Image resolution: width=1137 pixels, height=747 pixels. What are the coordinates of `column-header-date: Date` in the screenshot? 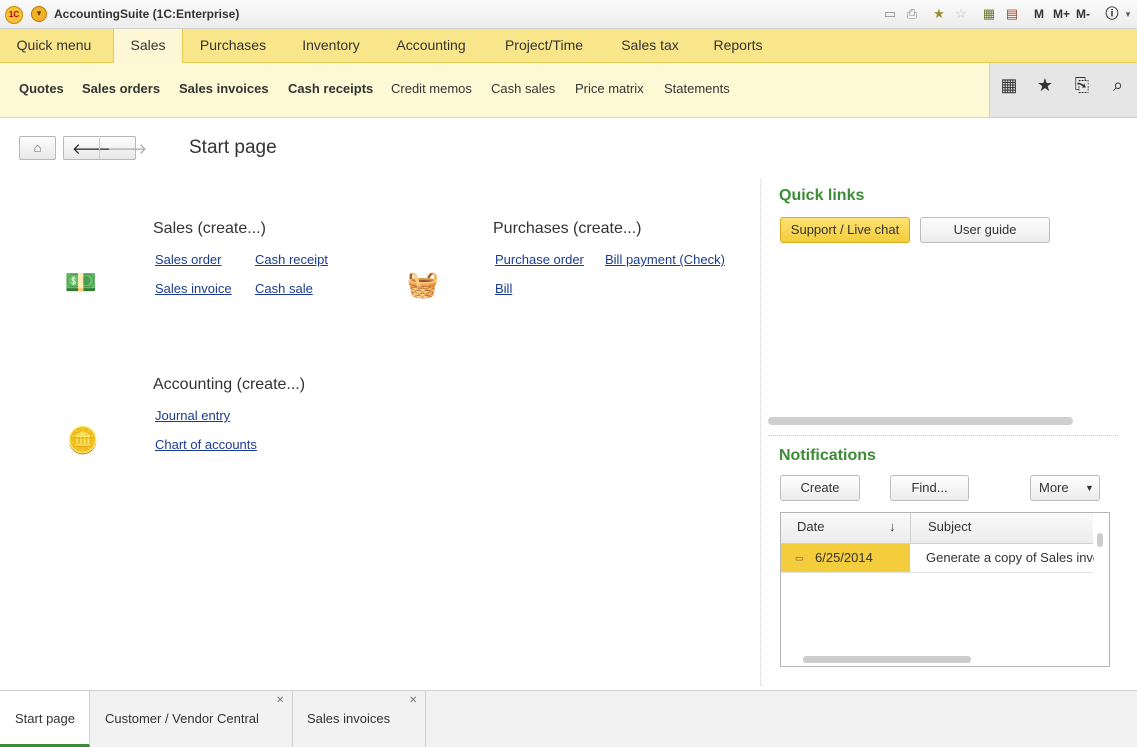 It's located at (810, 528).